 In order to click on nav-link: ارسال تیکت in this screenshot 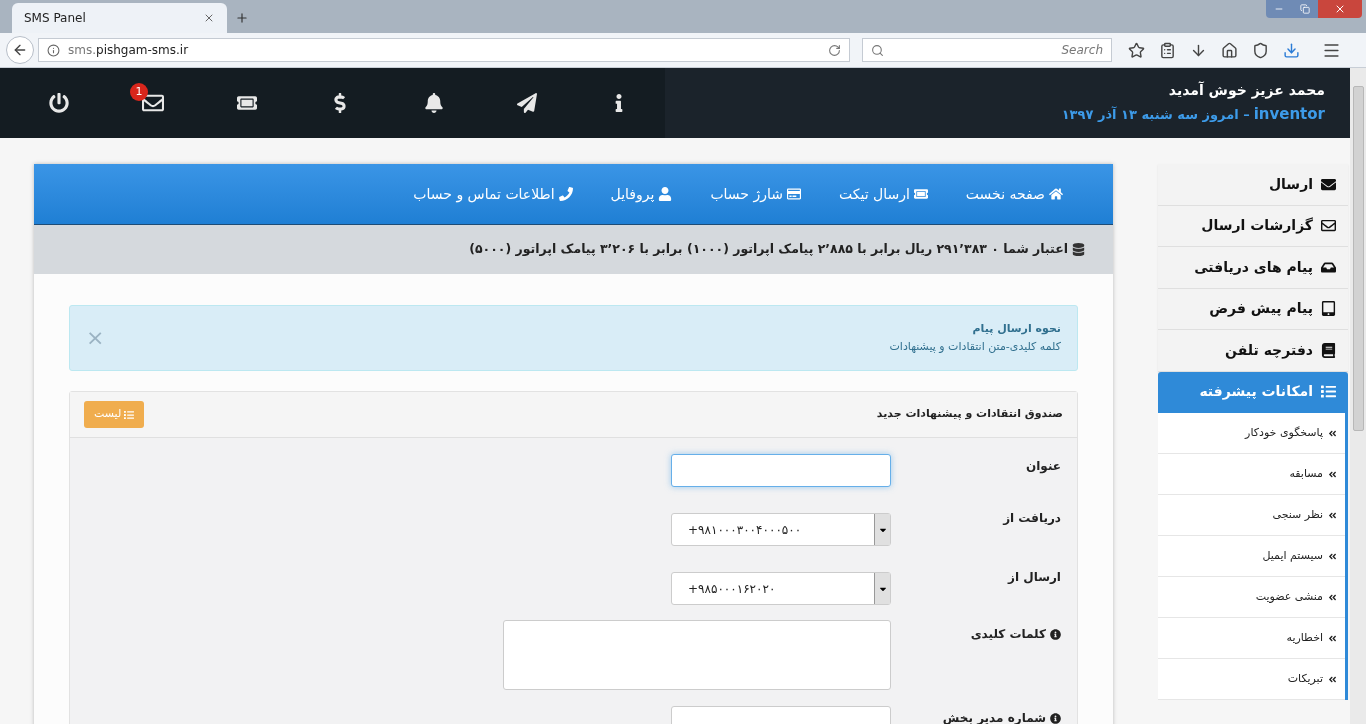, I will do `click(883, 194)`.